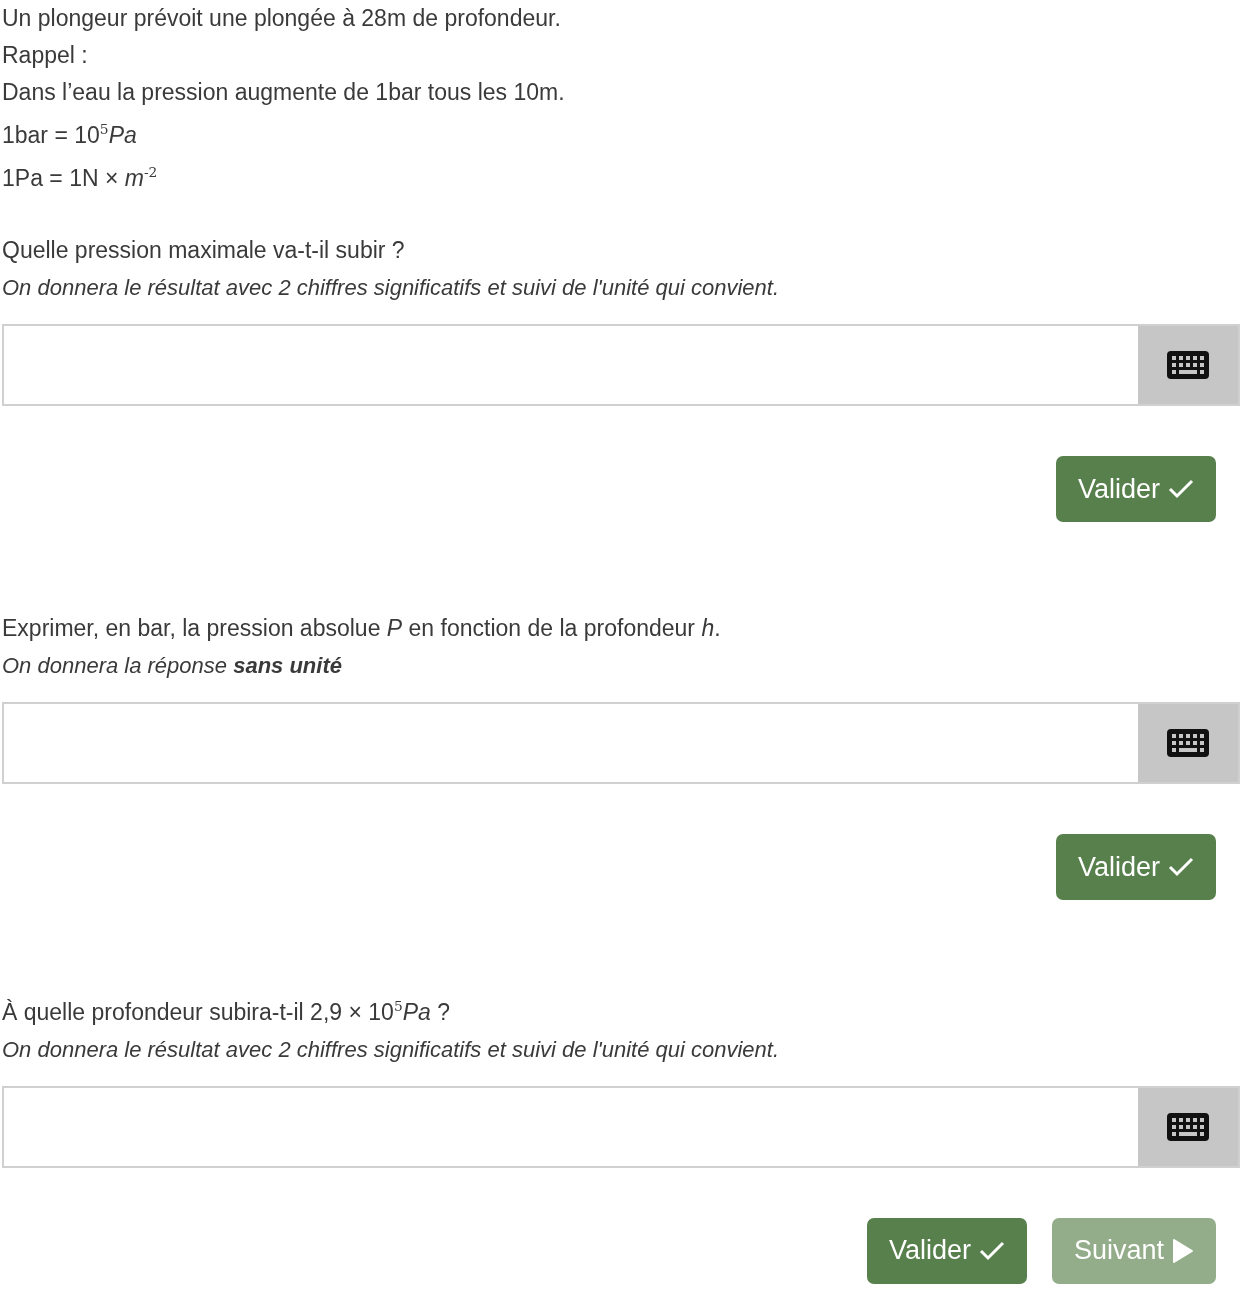 The image size is (1252, 1306). I want to click on statement-text: Un plongeur prévoit une plongée à 28m de profondeur., so click(282, 18).